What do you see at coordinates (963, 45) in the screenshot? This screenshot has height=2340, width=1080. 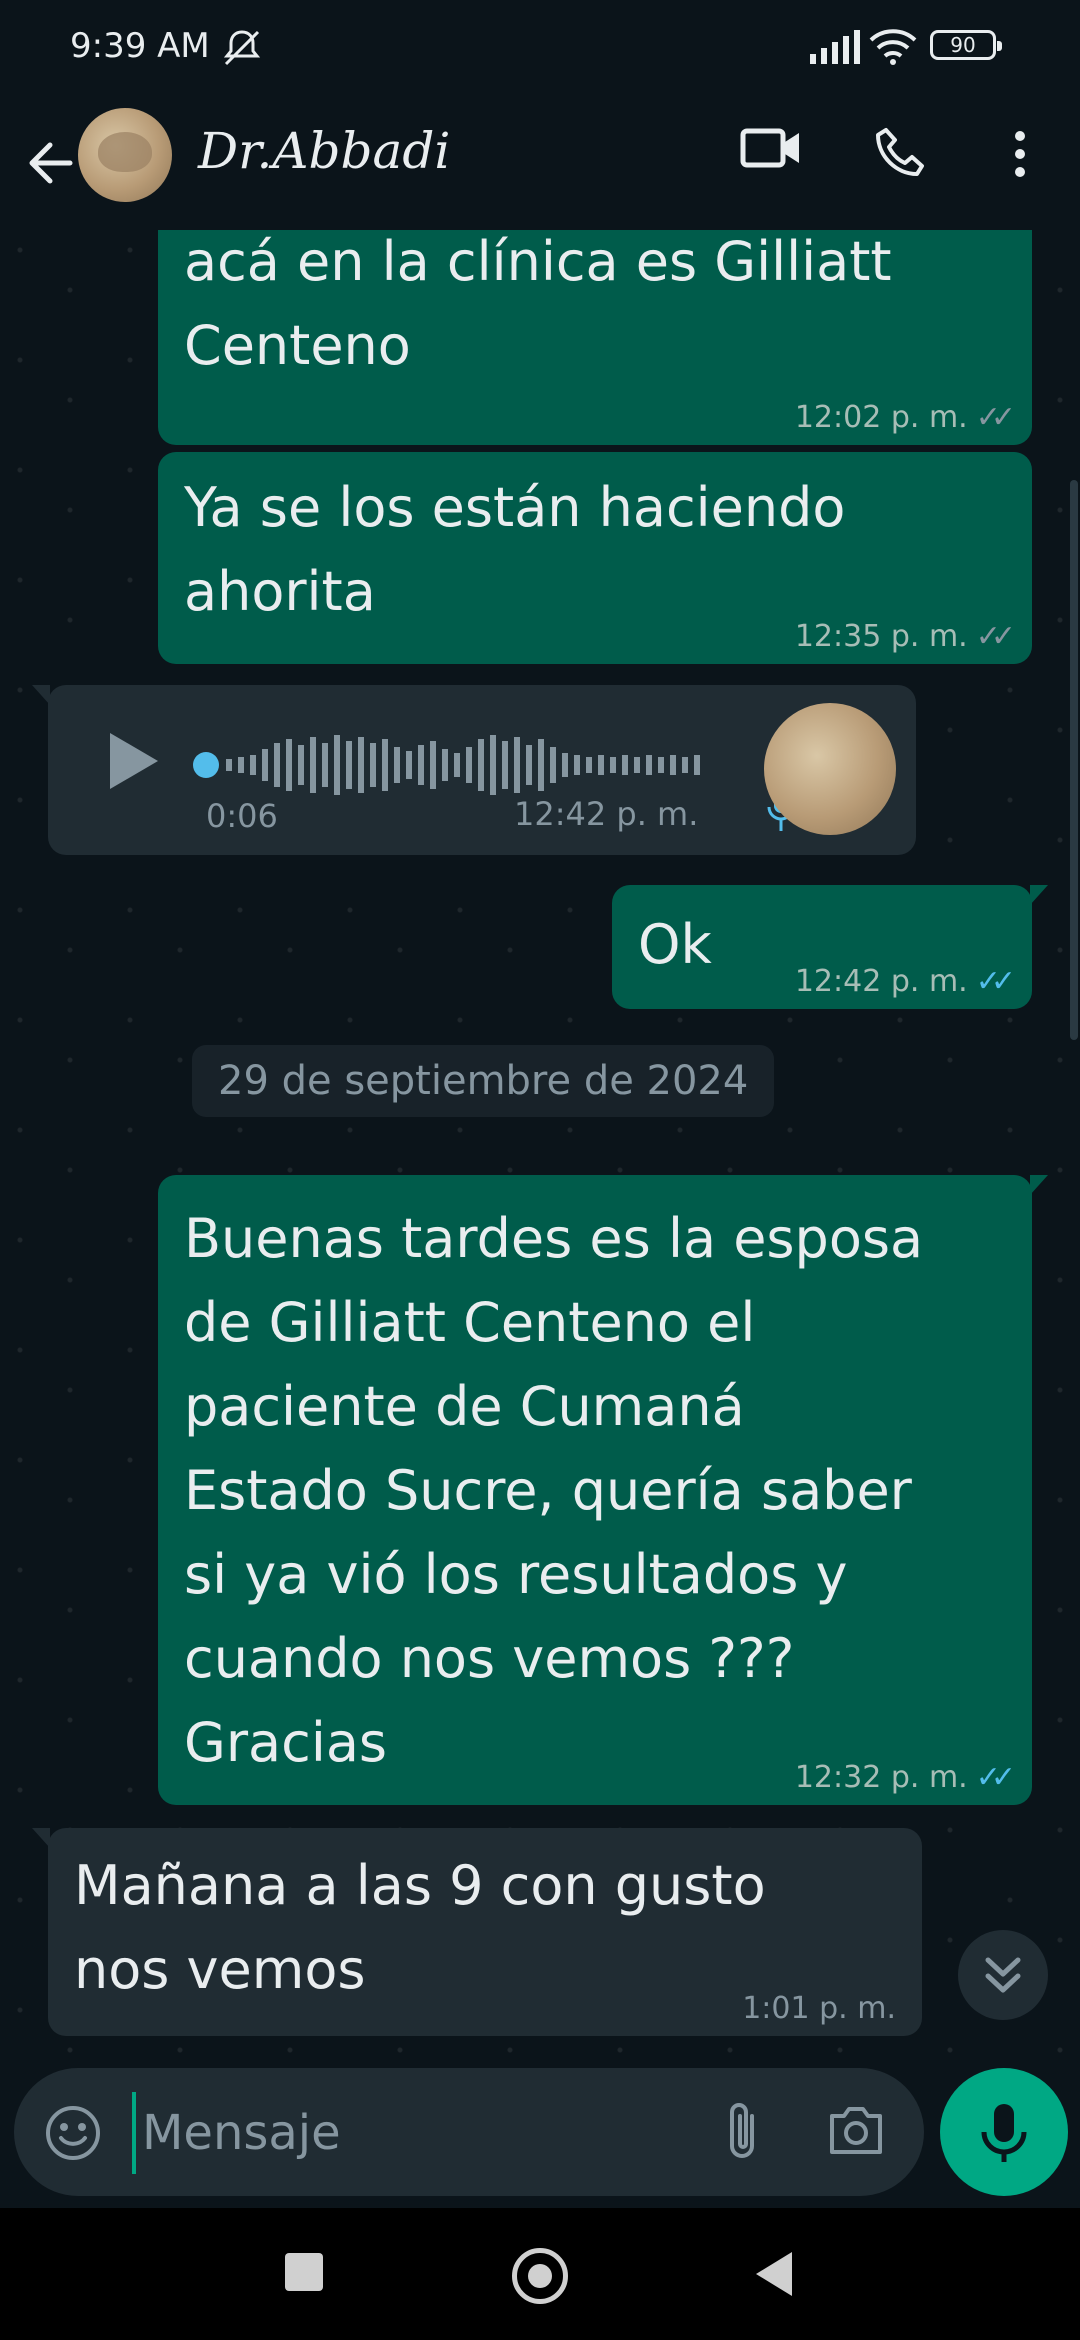 I see `battery-level: 90` at bounding box center [963, 45].